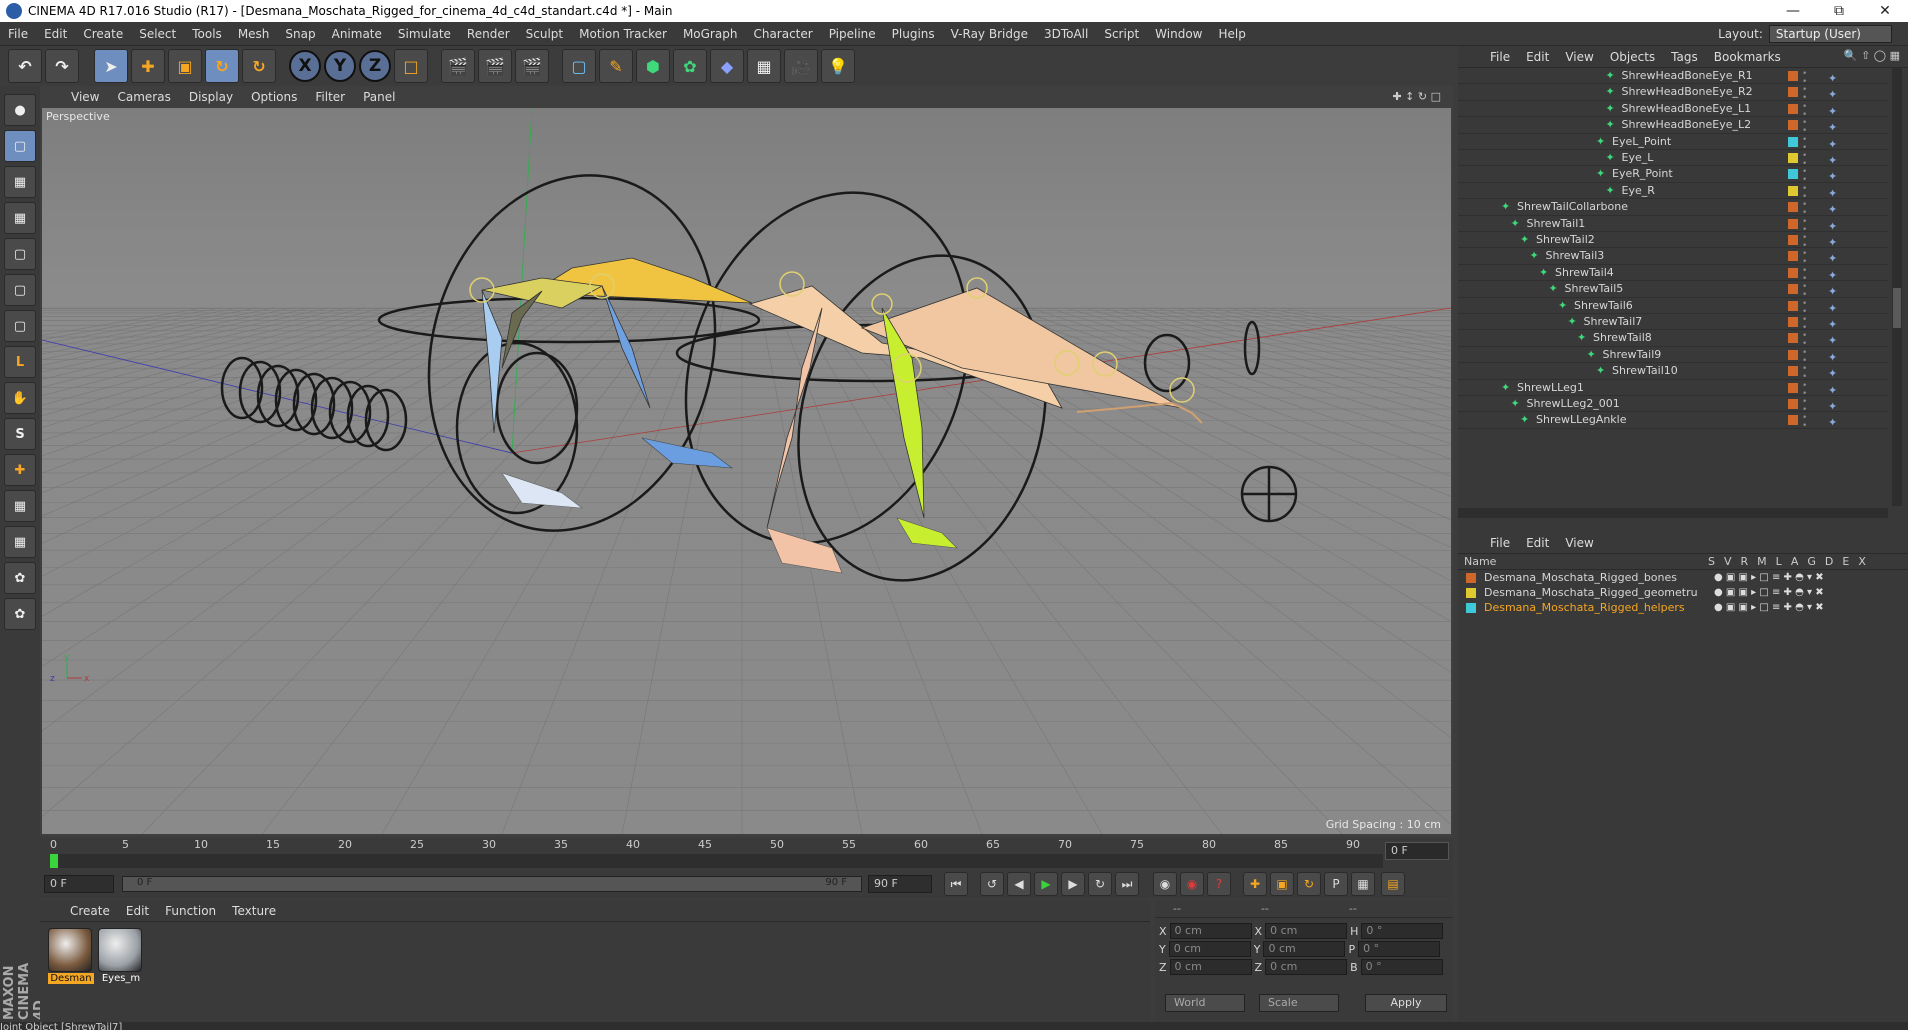  I want to click on current-frame-field: 0 F, so click(1417, 851).